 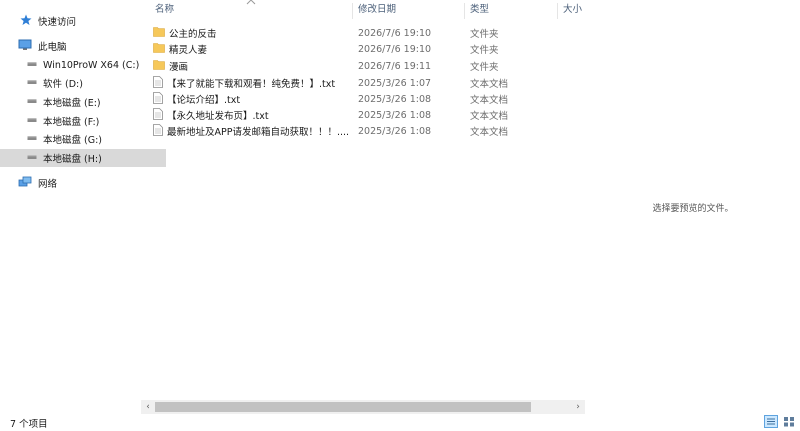 What do you see at coordinates (789, 421) in the screenshot?
I see `large-icons-view-button` at bounding box center [789, 421].